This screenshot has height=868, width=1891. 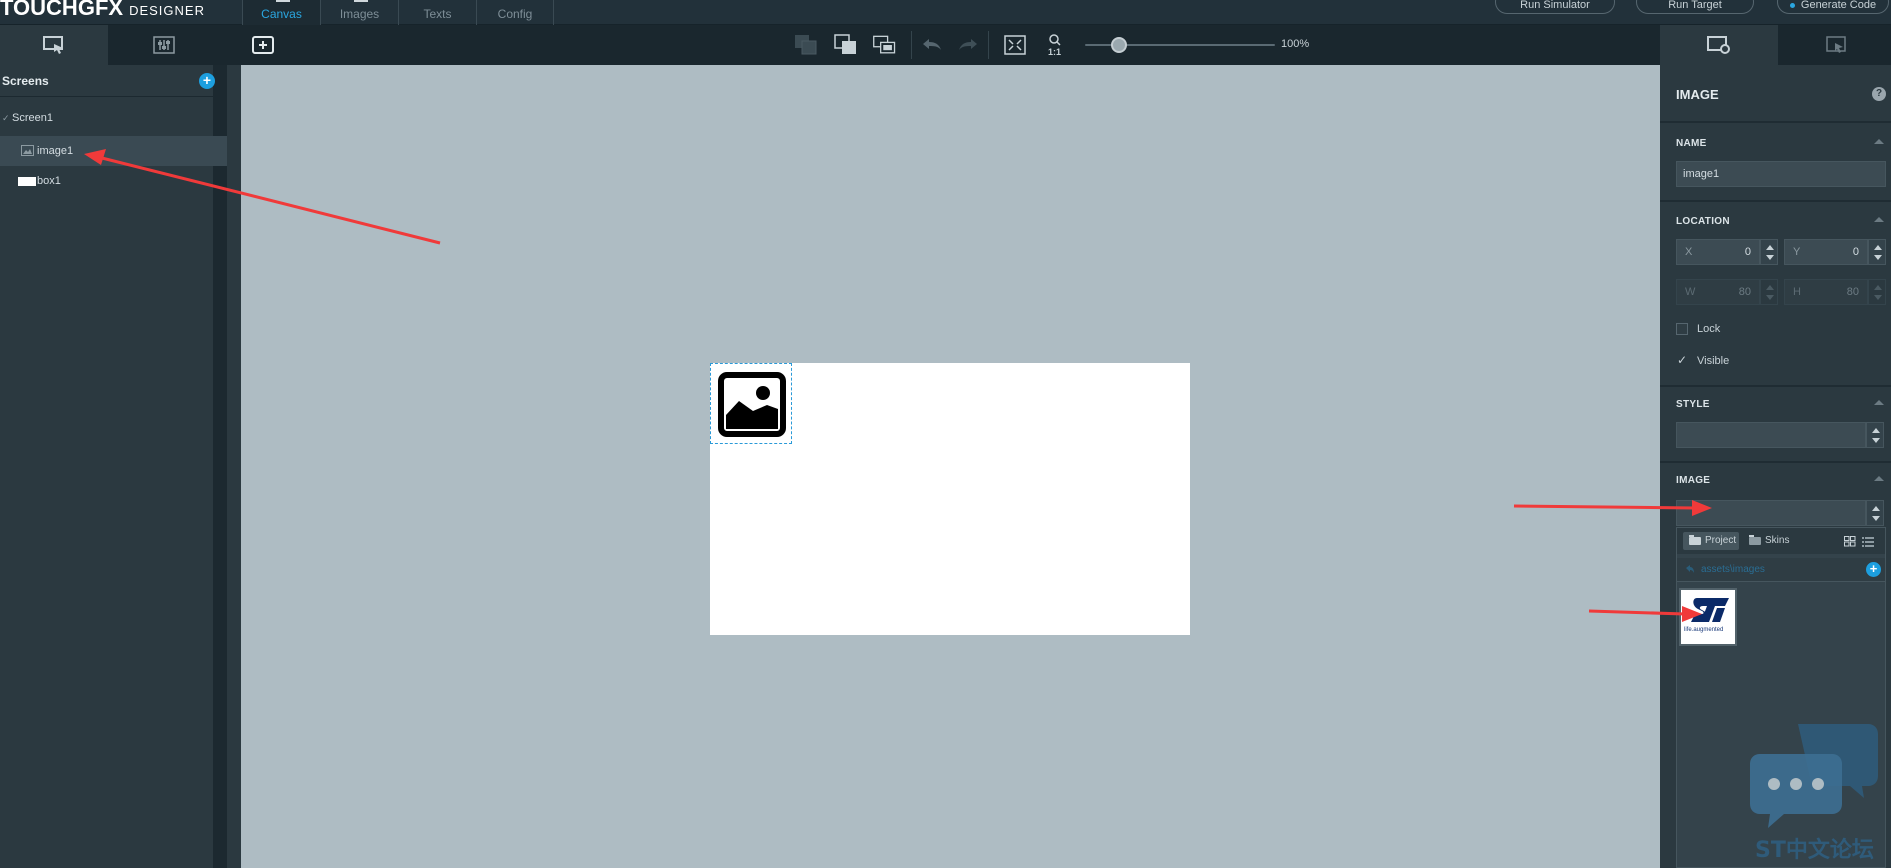 I want to click on fit-screen-button, so click(x=1015, y=45).